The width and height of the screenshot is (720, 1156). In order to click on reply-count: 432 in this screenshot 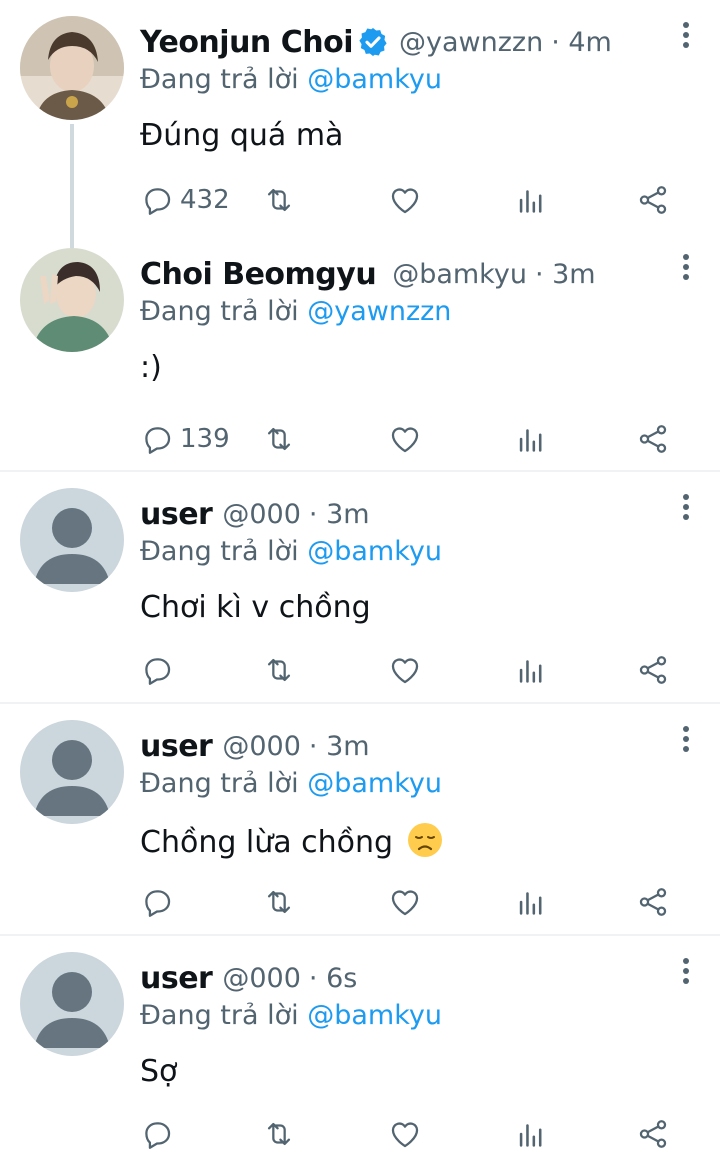, I will do `click(205, 200)`.